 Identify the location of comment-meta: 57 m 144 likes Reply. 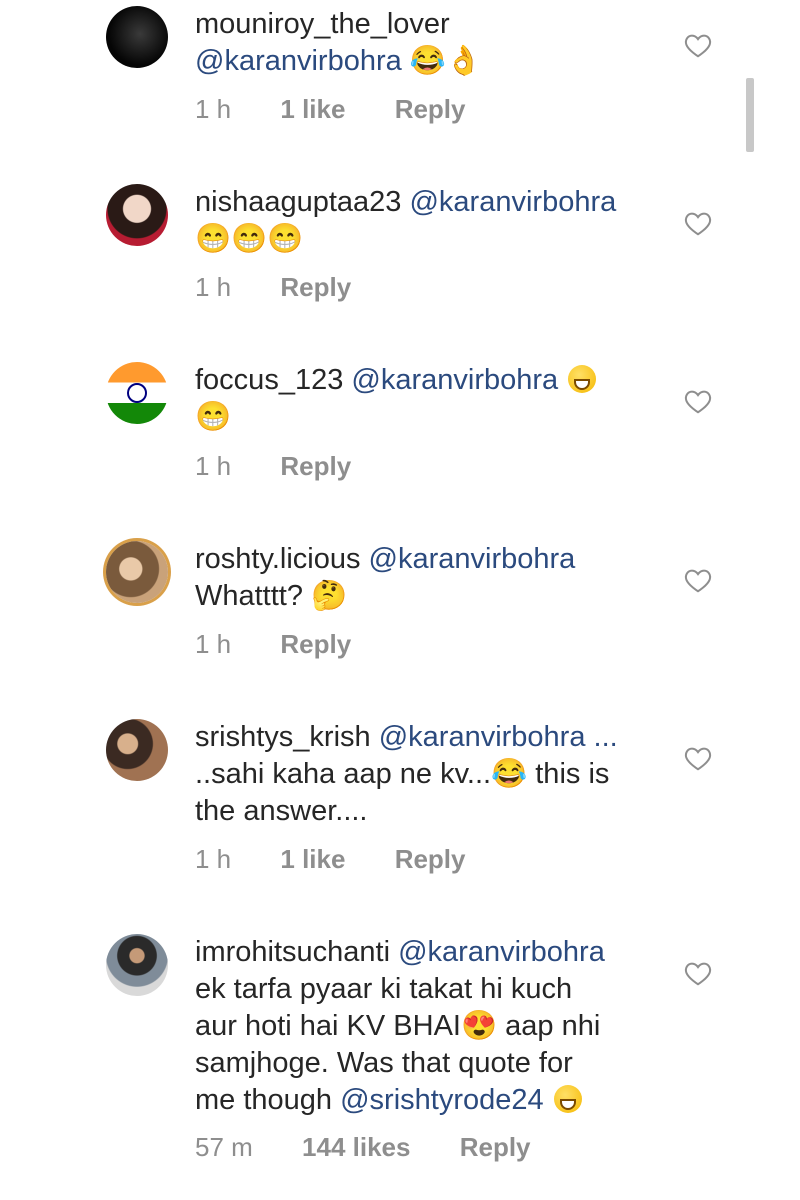
(384, 1147).